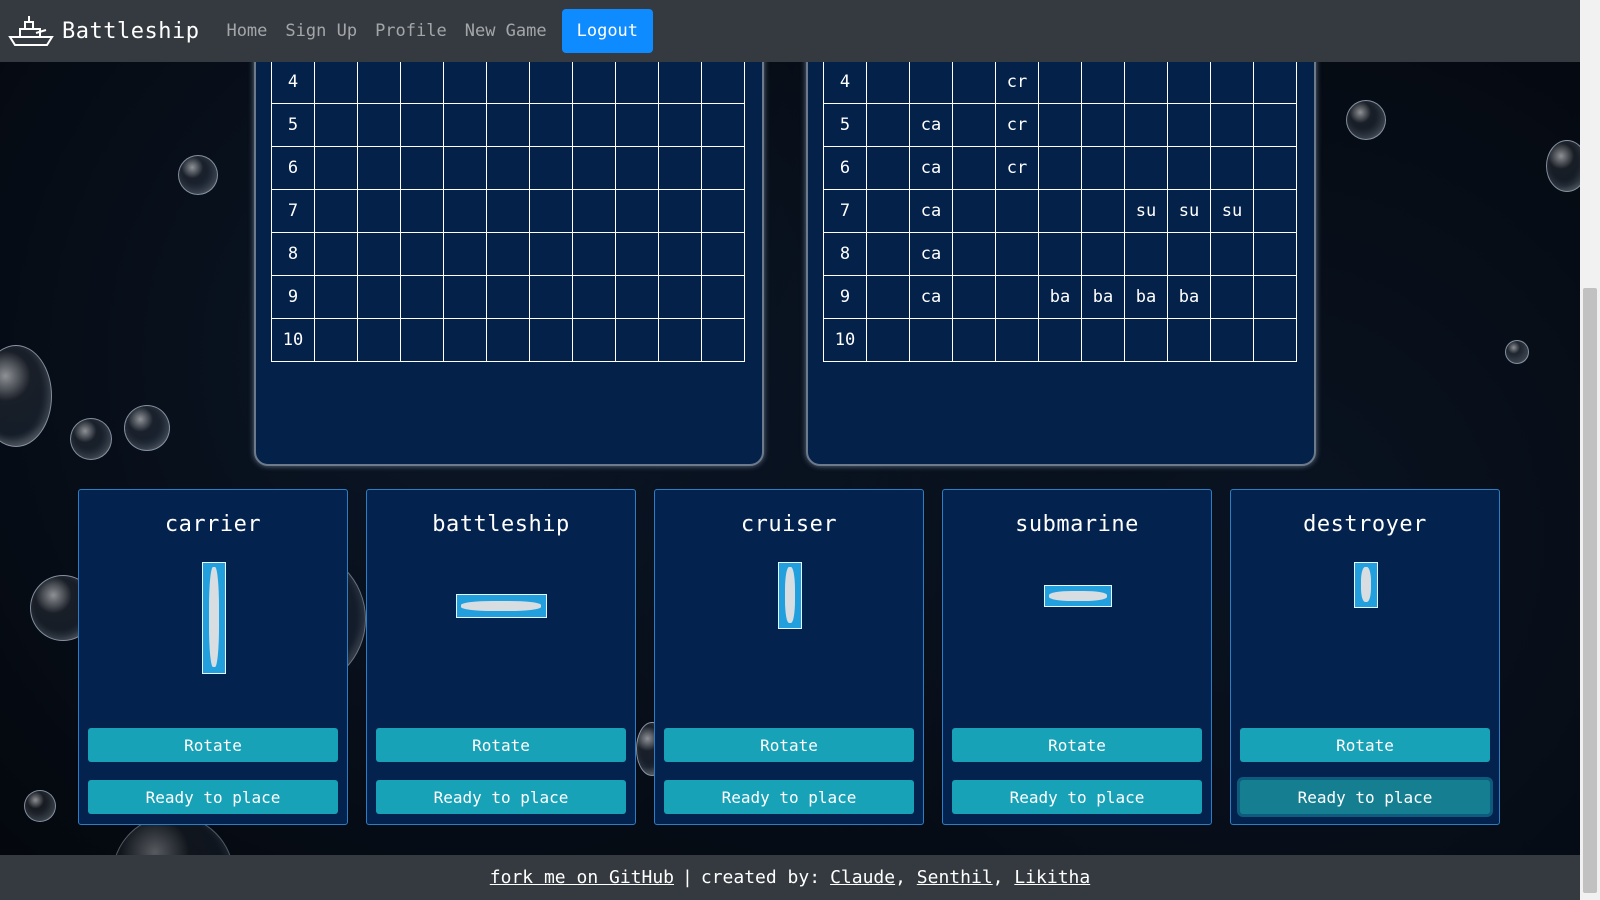 The image size is (1600, 900). What do you see at coordinates (790, 595) in the screenshot?
I see `cruiser-ship-icon` at bounding box center [790, 595].